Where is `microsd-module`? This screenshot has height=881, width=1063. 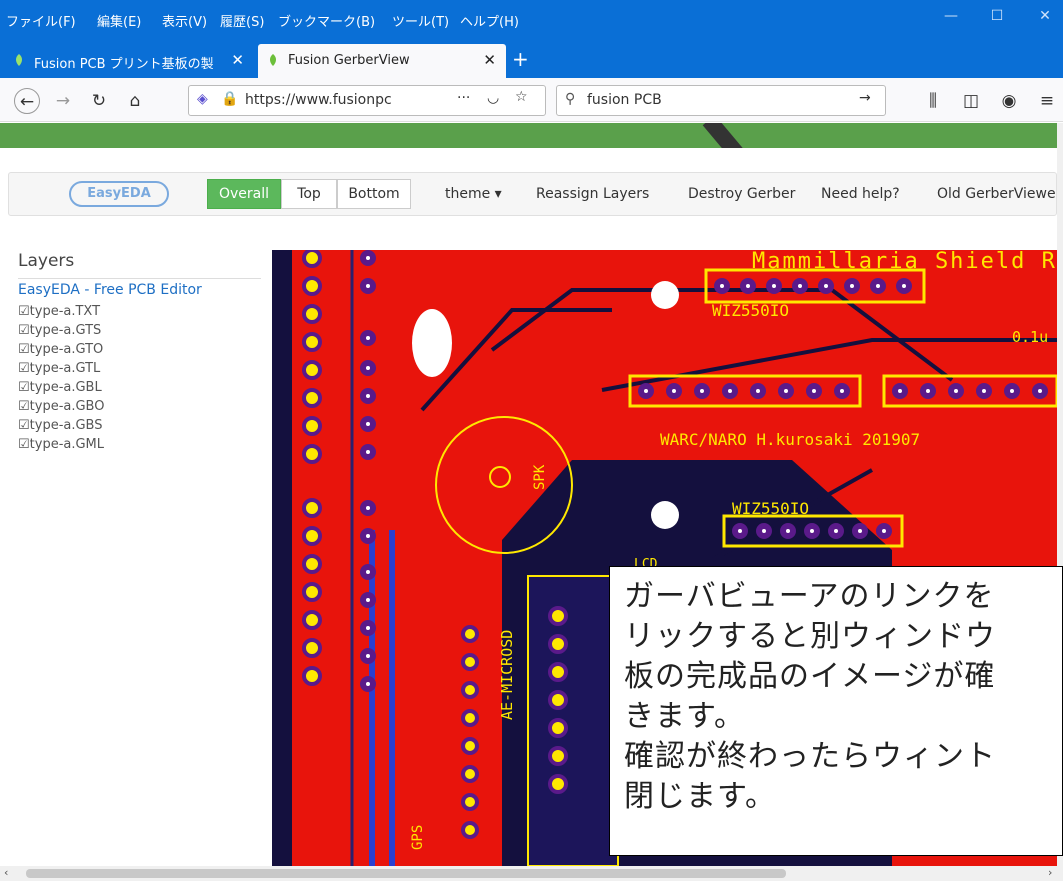
microsd-module is located at coordinates (573, 721).